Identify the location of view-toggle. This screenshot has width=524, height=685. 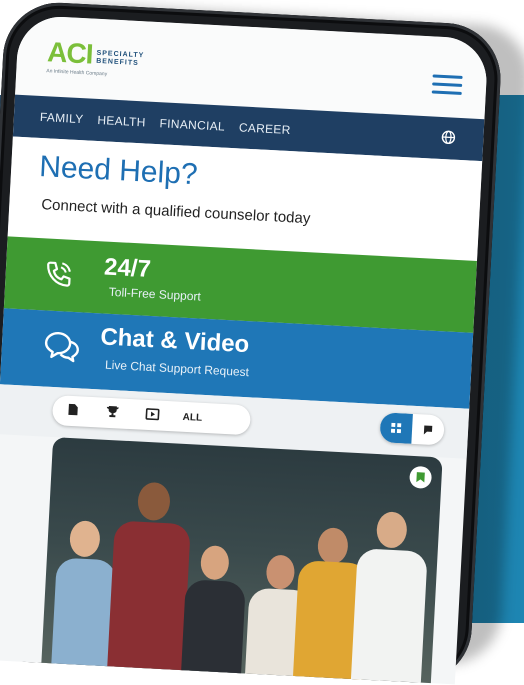
(412, 429).